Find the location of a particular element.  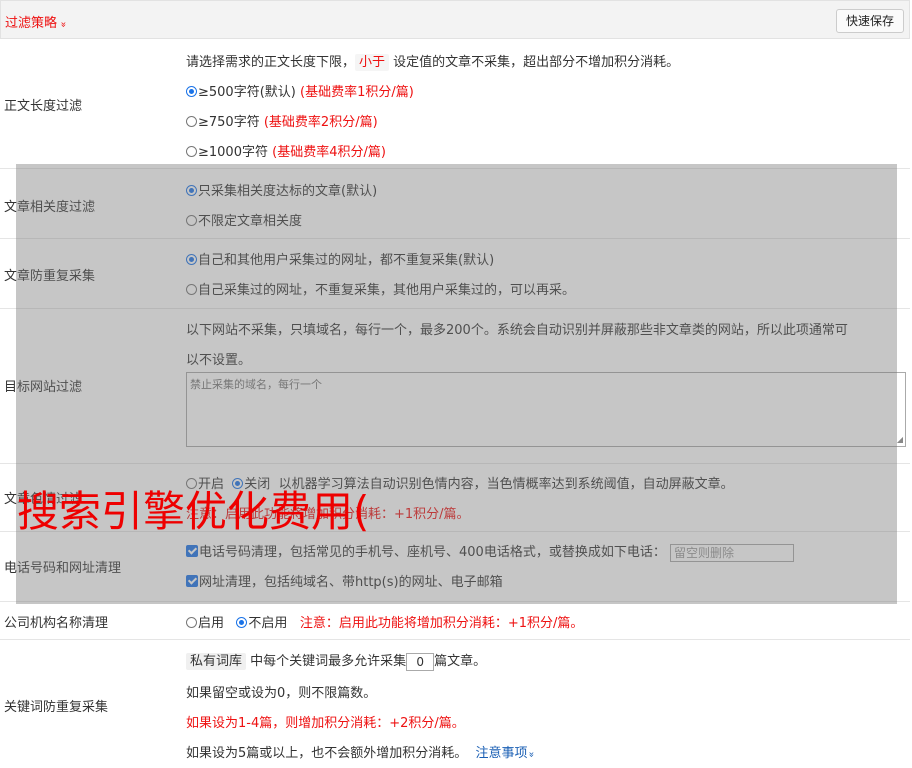

resize-handle-icon: ◢ is located at coordinates (900, 439).